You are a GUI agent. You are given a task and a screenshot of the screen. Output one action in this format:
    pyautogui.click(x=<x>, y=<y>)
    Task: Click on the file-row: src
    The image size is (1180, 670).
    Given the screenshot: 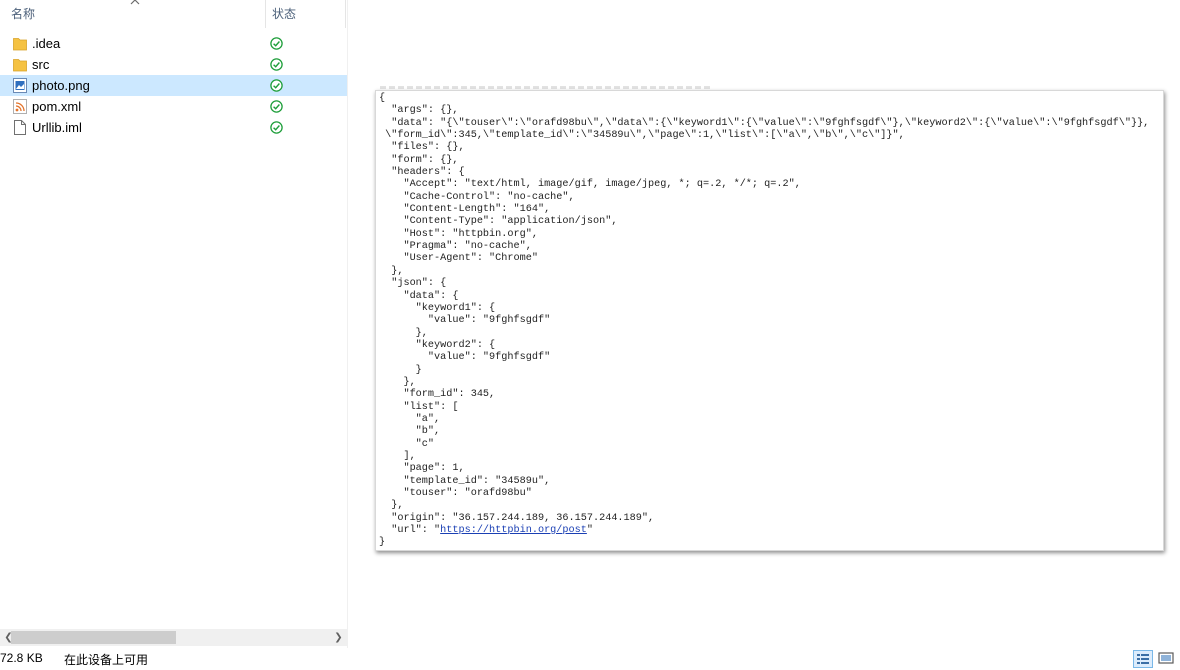 What is the action you would take?
    pyautogui.click(x=173, y=64)
    